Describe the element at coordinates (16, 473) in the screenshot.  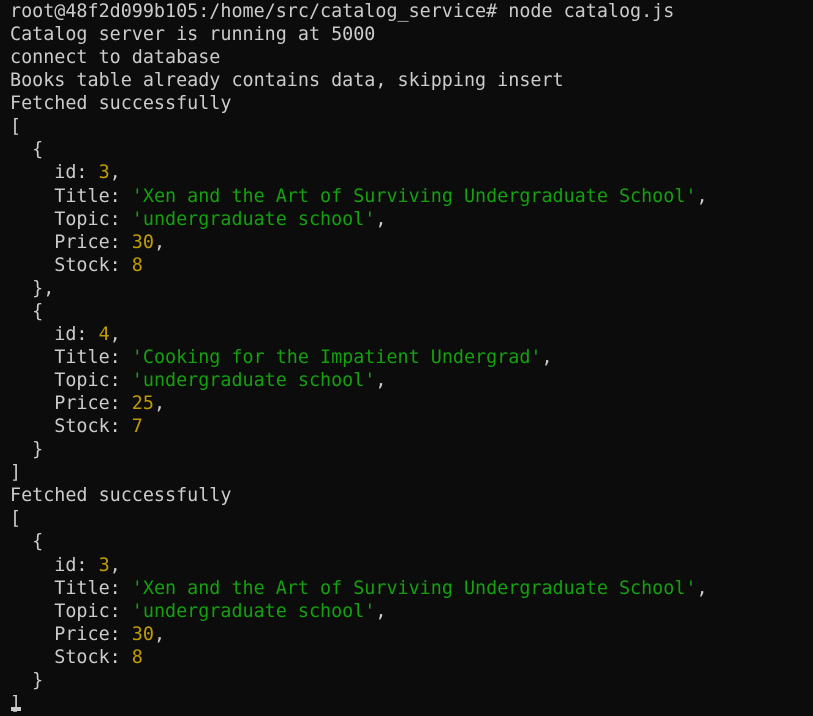
I see `terminal-text-segment: ]` at that location.